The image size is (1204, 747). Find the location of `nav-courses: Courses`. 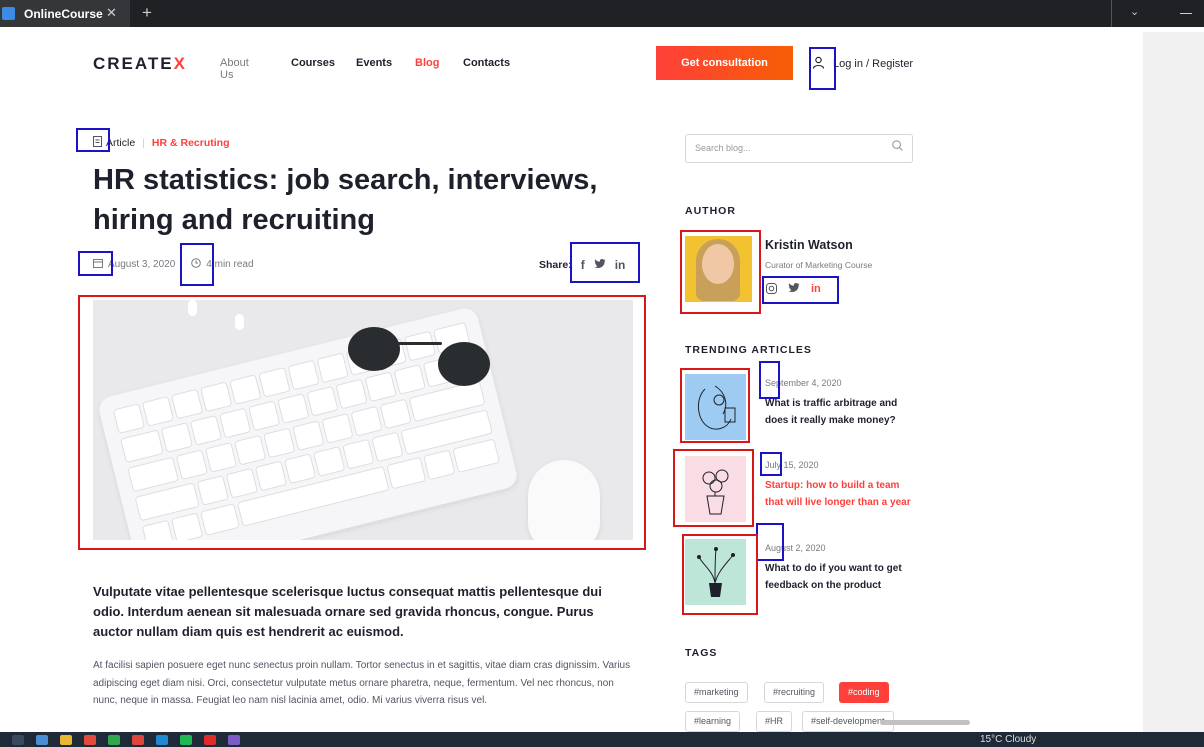

nav-courses: Courses is located at coordinates (313, 63).